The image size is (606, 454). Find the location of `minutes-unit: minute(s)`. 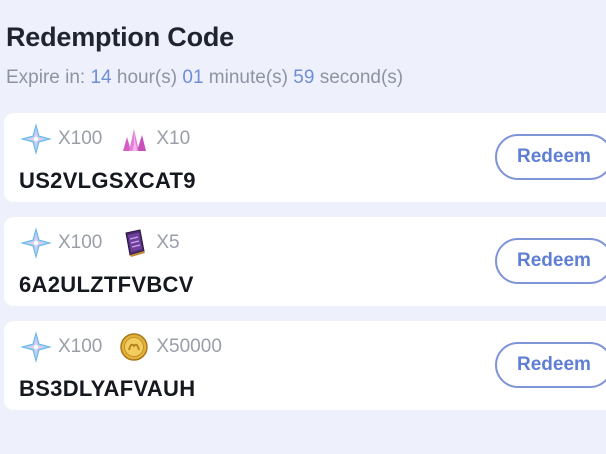

minutes-unit: minute(s) is located at coordinates (248, 77).